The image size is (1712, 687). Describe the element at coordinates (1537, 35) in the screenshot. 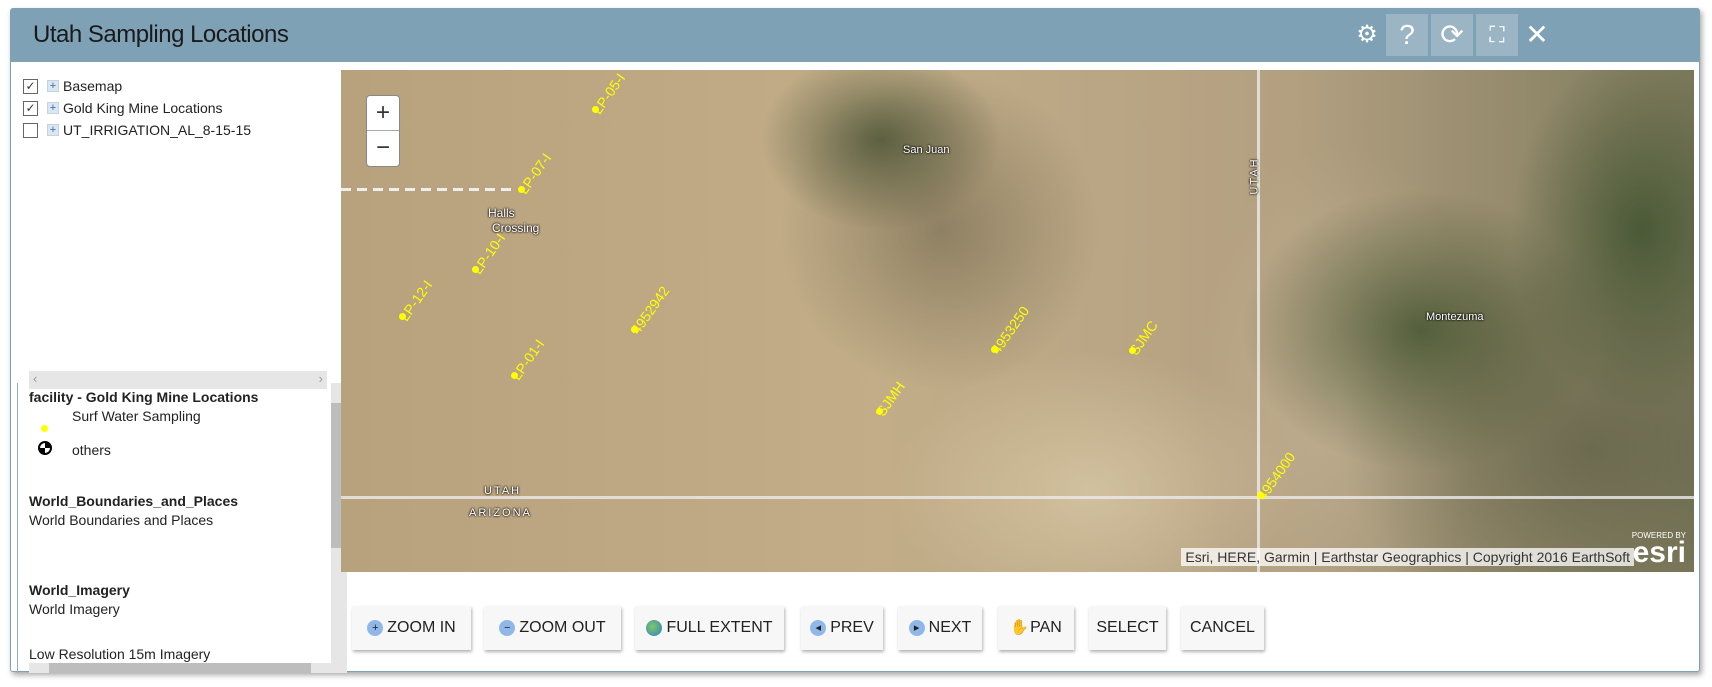

I see `close-icon: ✕` at that location.